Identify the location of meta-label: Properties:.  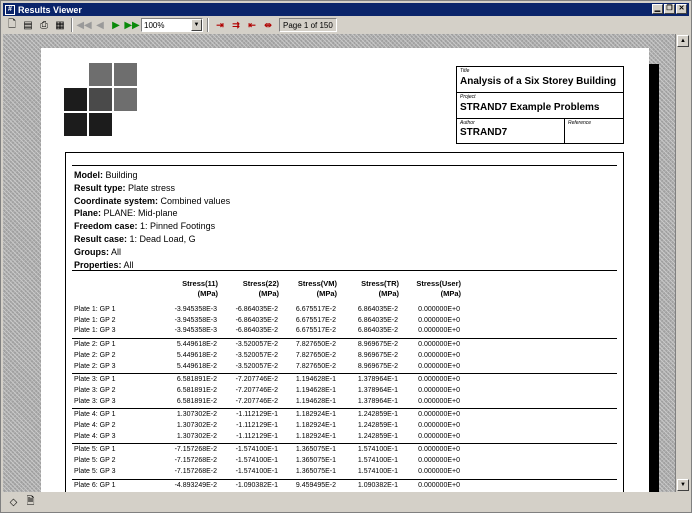
(98, 264).